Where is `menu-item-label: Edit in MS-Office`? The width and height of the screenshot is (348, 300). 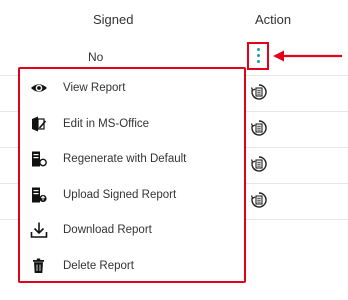
menu-item-label: Edit in MS-Office is located at coordinates (106, 124).